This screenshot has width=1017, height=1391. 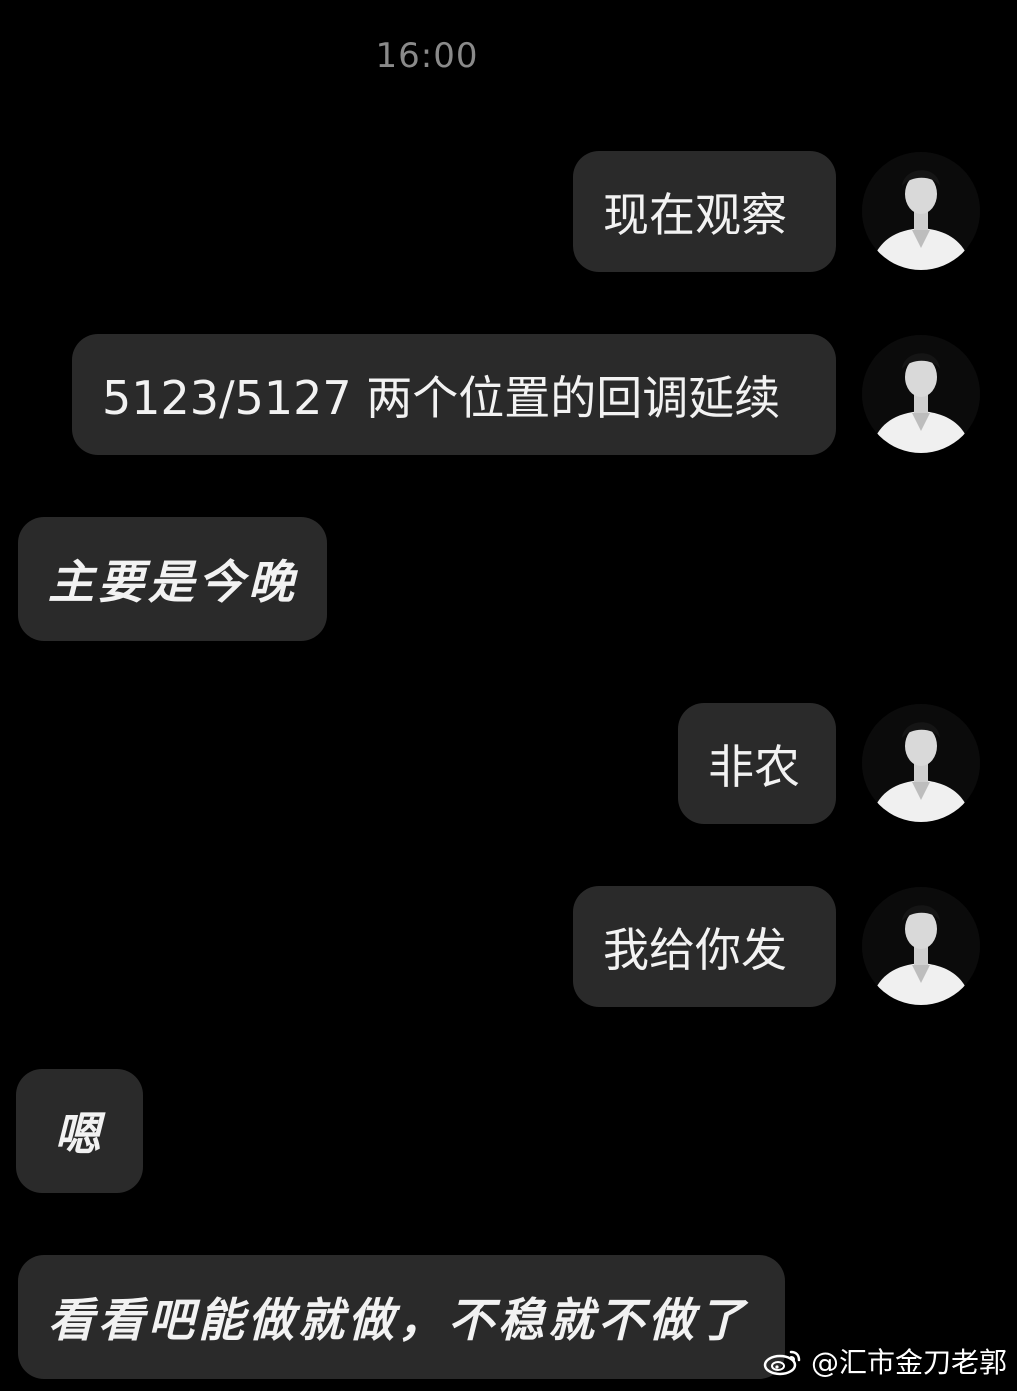 What do you see at coordinates (173, 582) in the screenshot?
I see `message-text: 主要是今晚` at bounding box center [173, 582].